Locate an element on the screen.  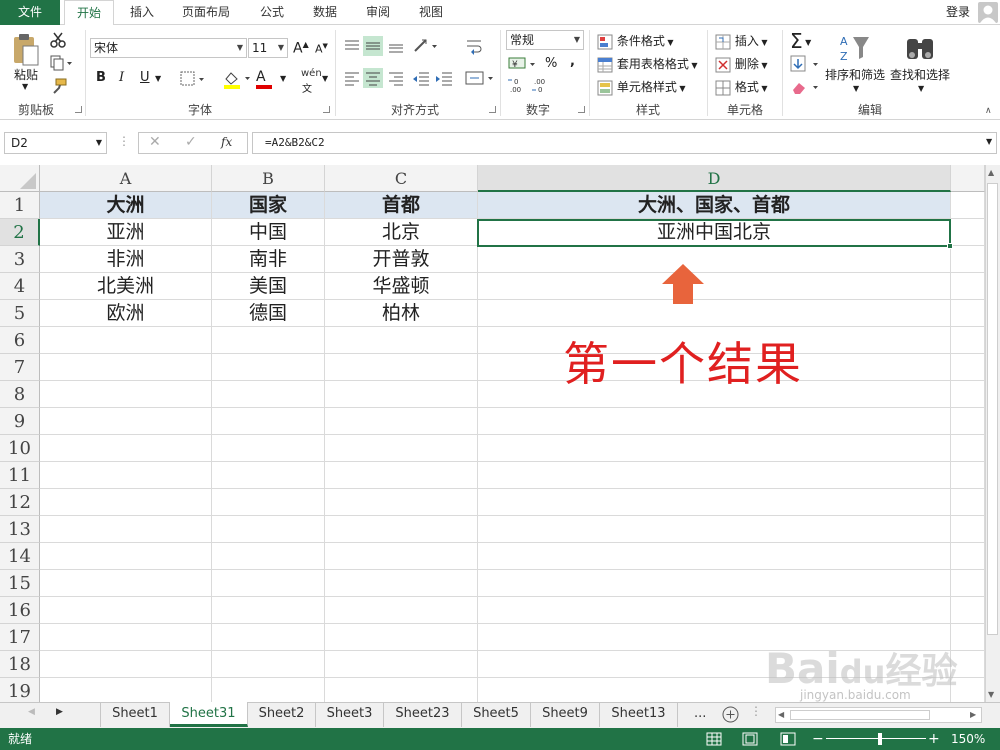
row-header-1: 1 is located at coordinates (20, 205).